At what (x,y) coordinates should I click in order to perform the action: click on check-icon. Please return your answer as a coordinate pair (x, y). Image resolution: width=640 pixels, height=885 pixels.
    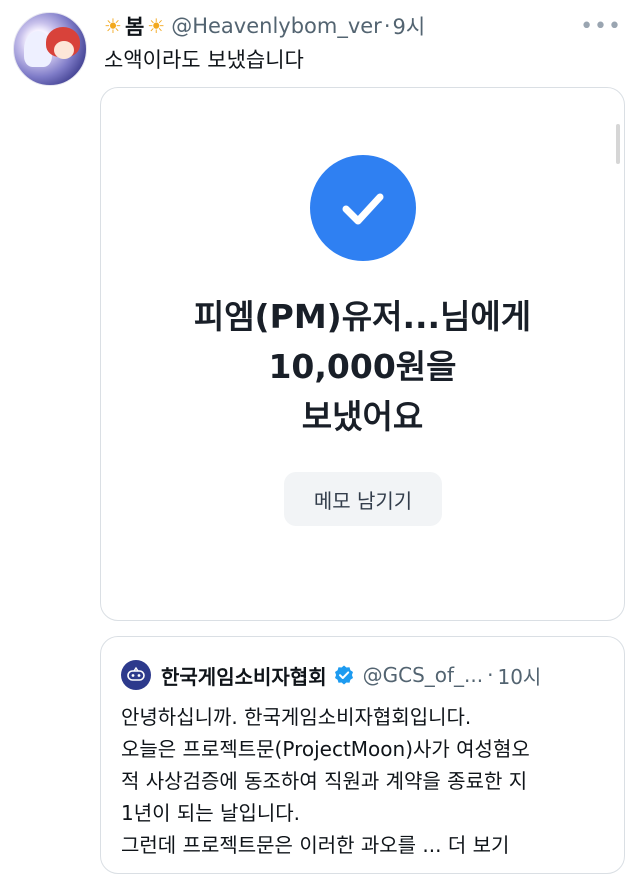
    Looking at the image, I should click on (363, 208).